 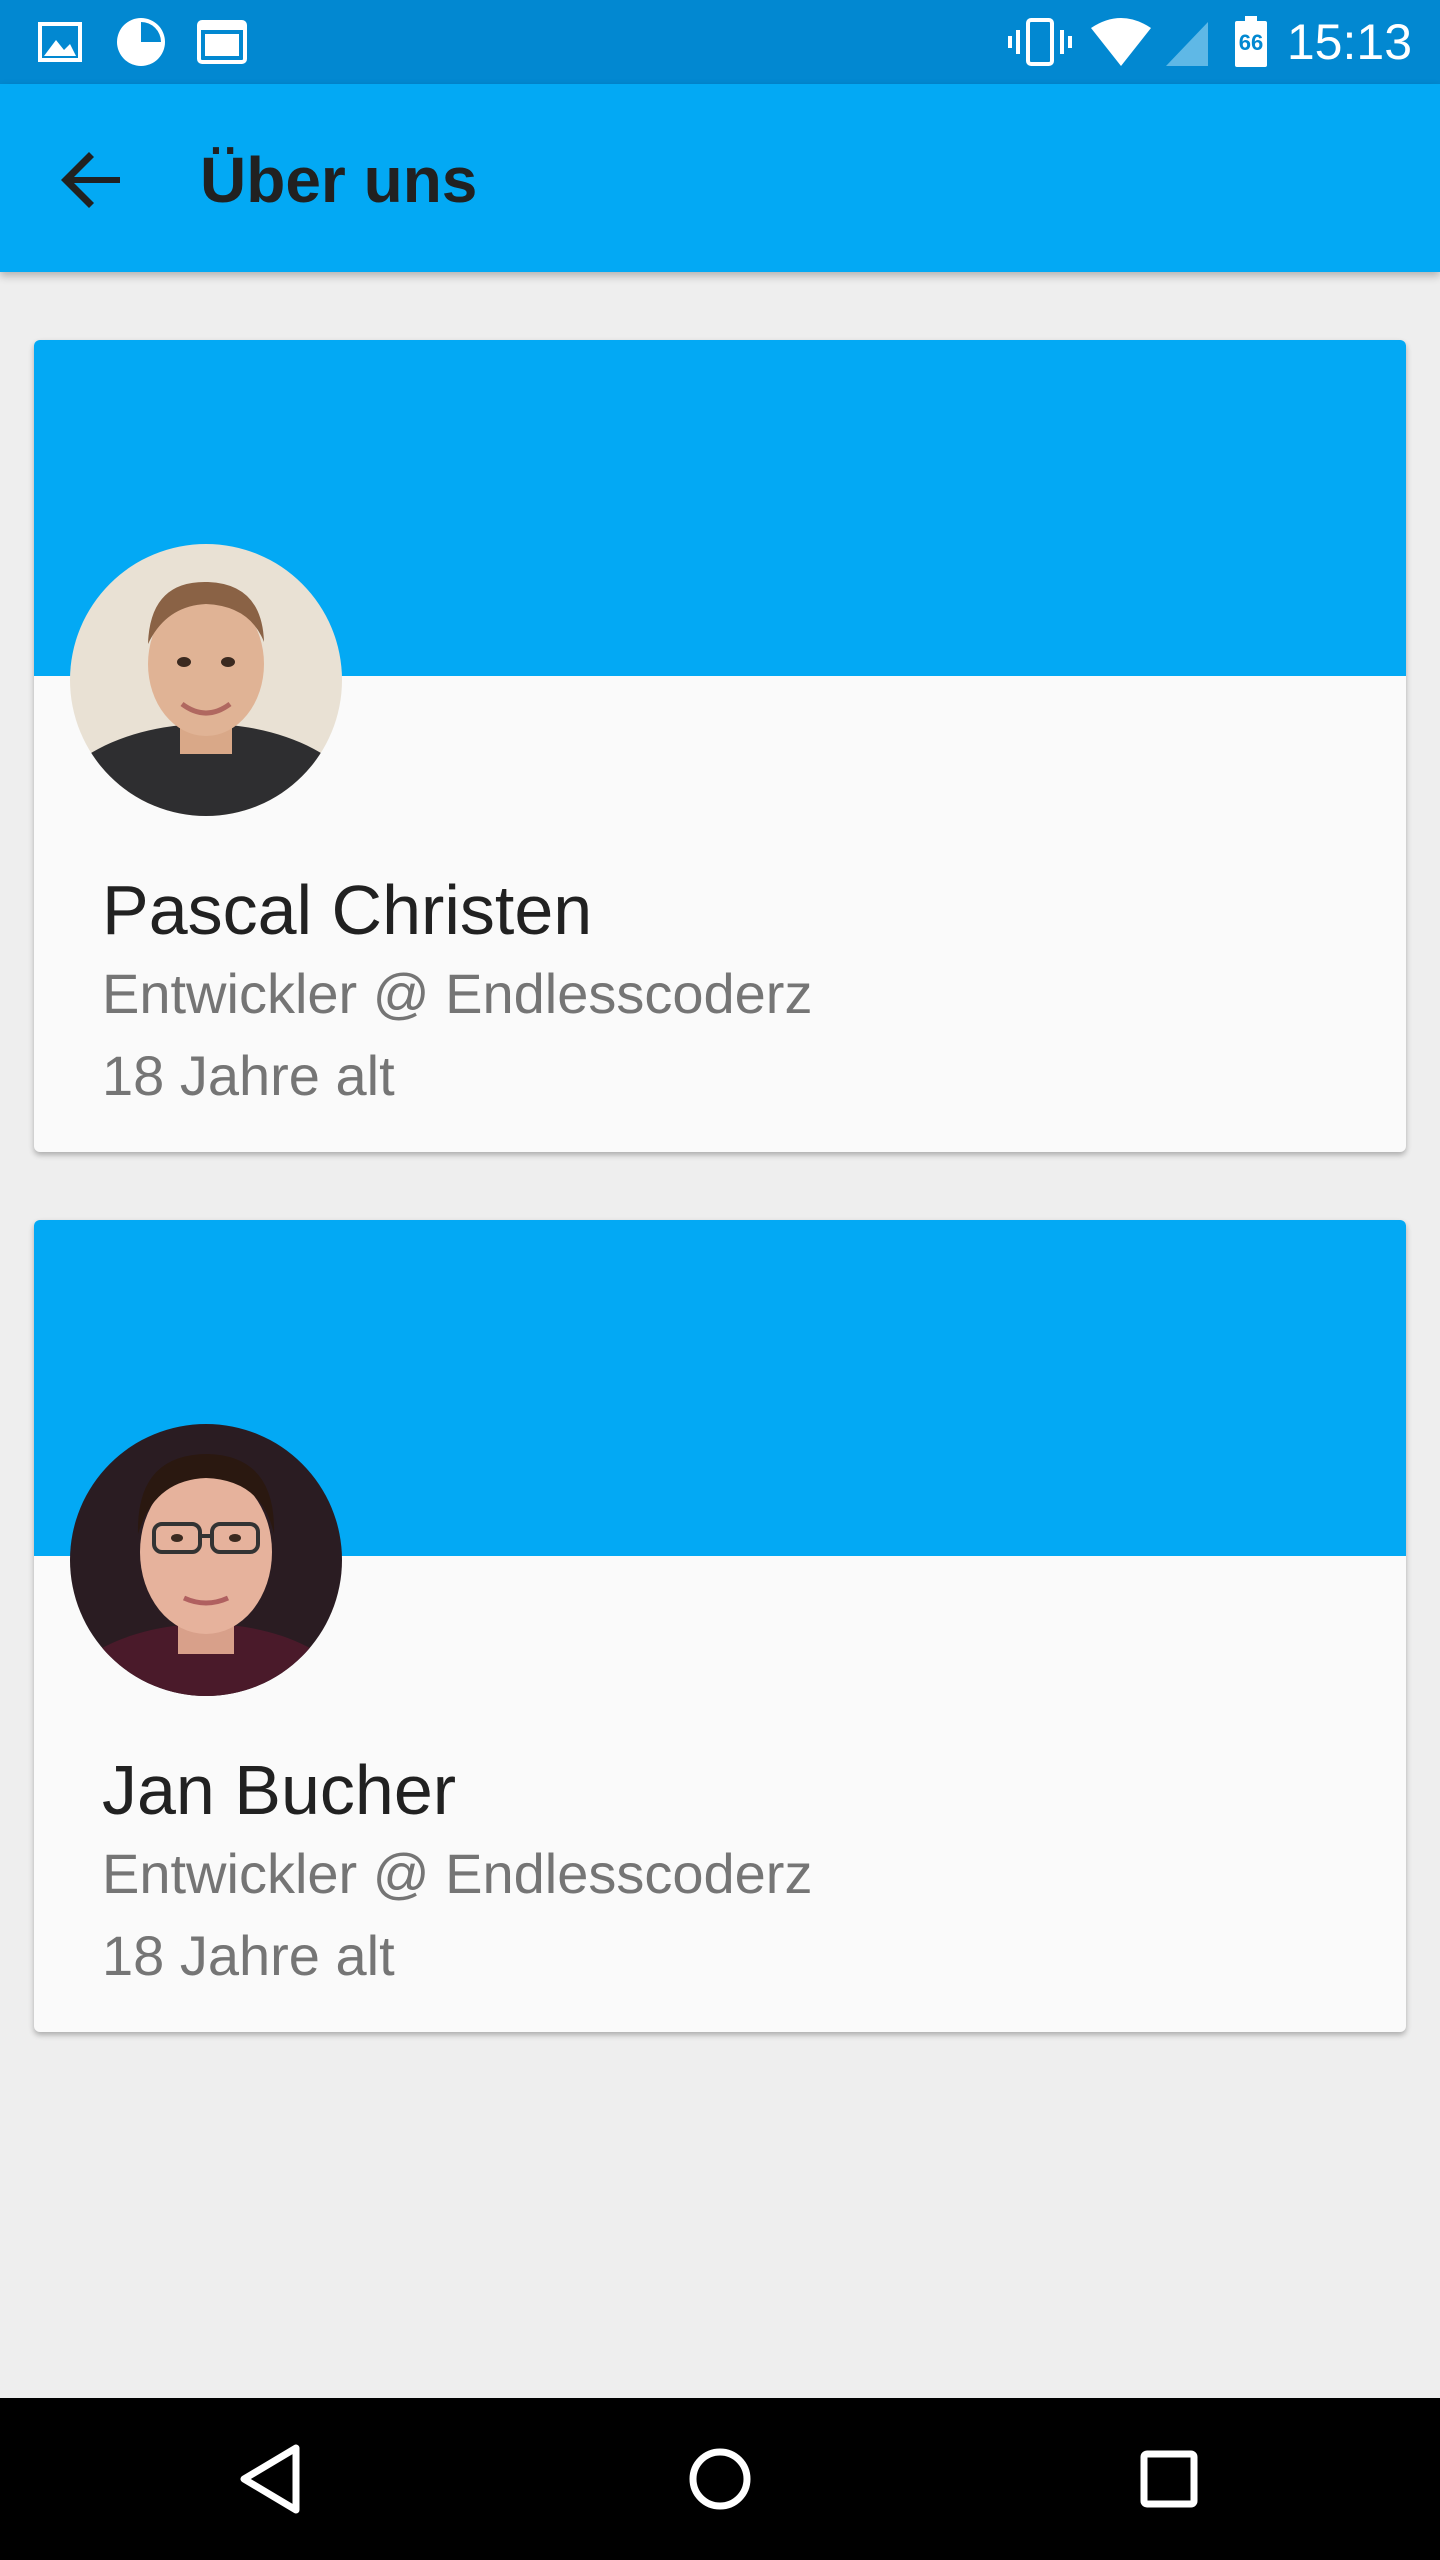 I want to click on status-bar: 66 15:13, so click(x=720, y=42).